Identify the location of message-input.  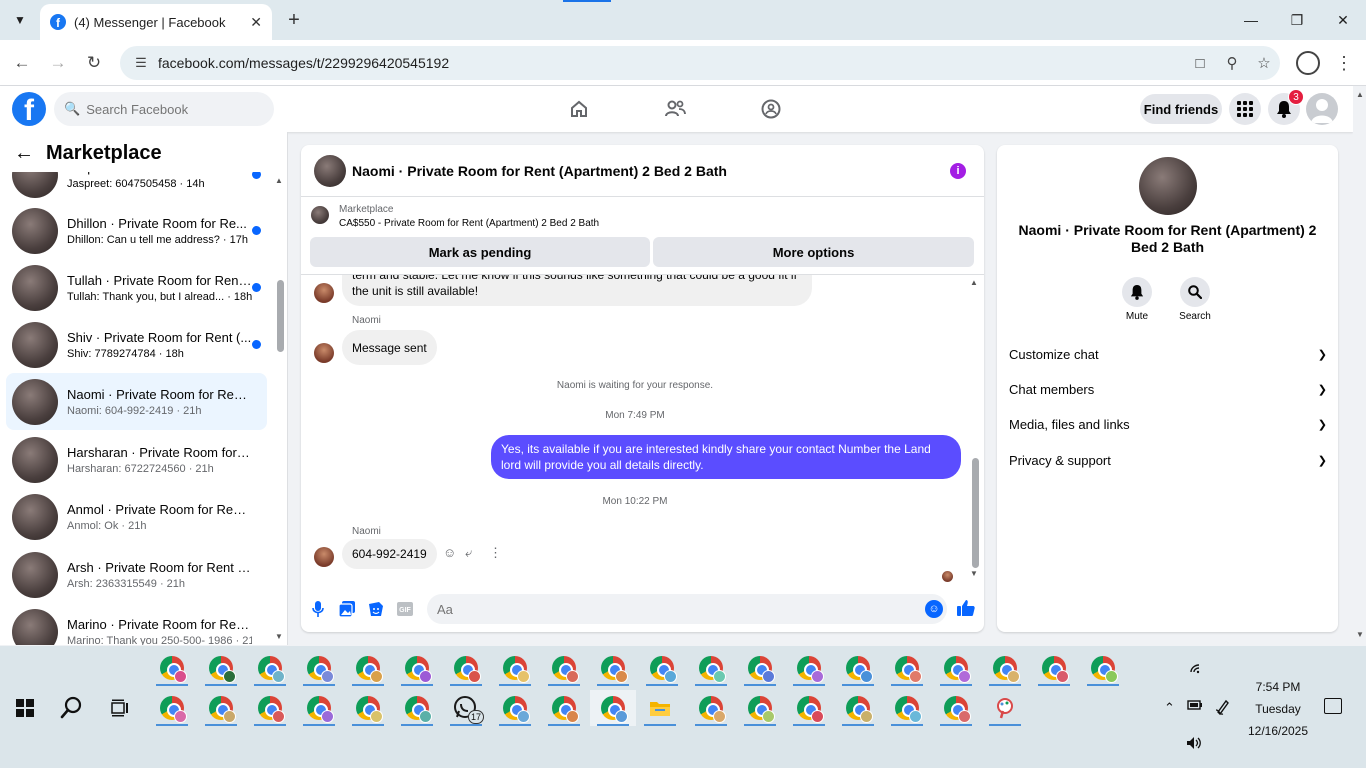
(687, 609).